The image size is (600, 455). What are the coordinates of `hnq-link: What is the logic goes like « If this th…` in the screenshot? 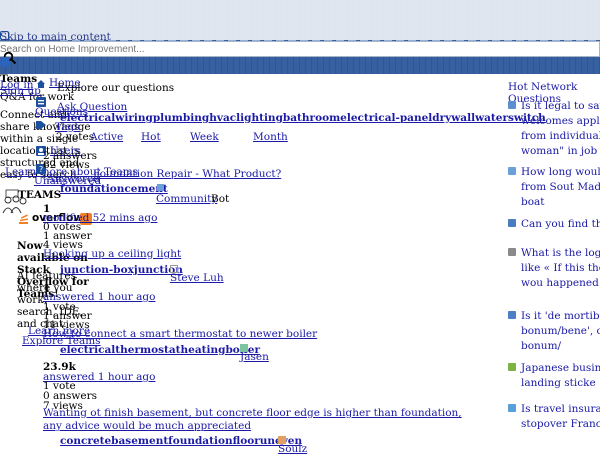 It's located at (560, 268).